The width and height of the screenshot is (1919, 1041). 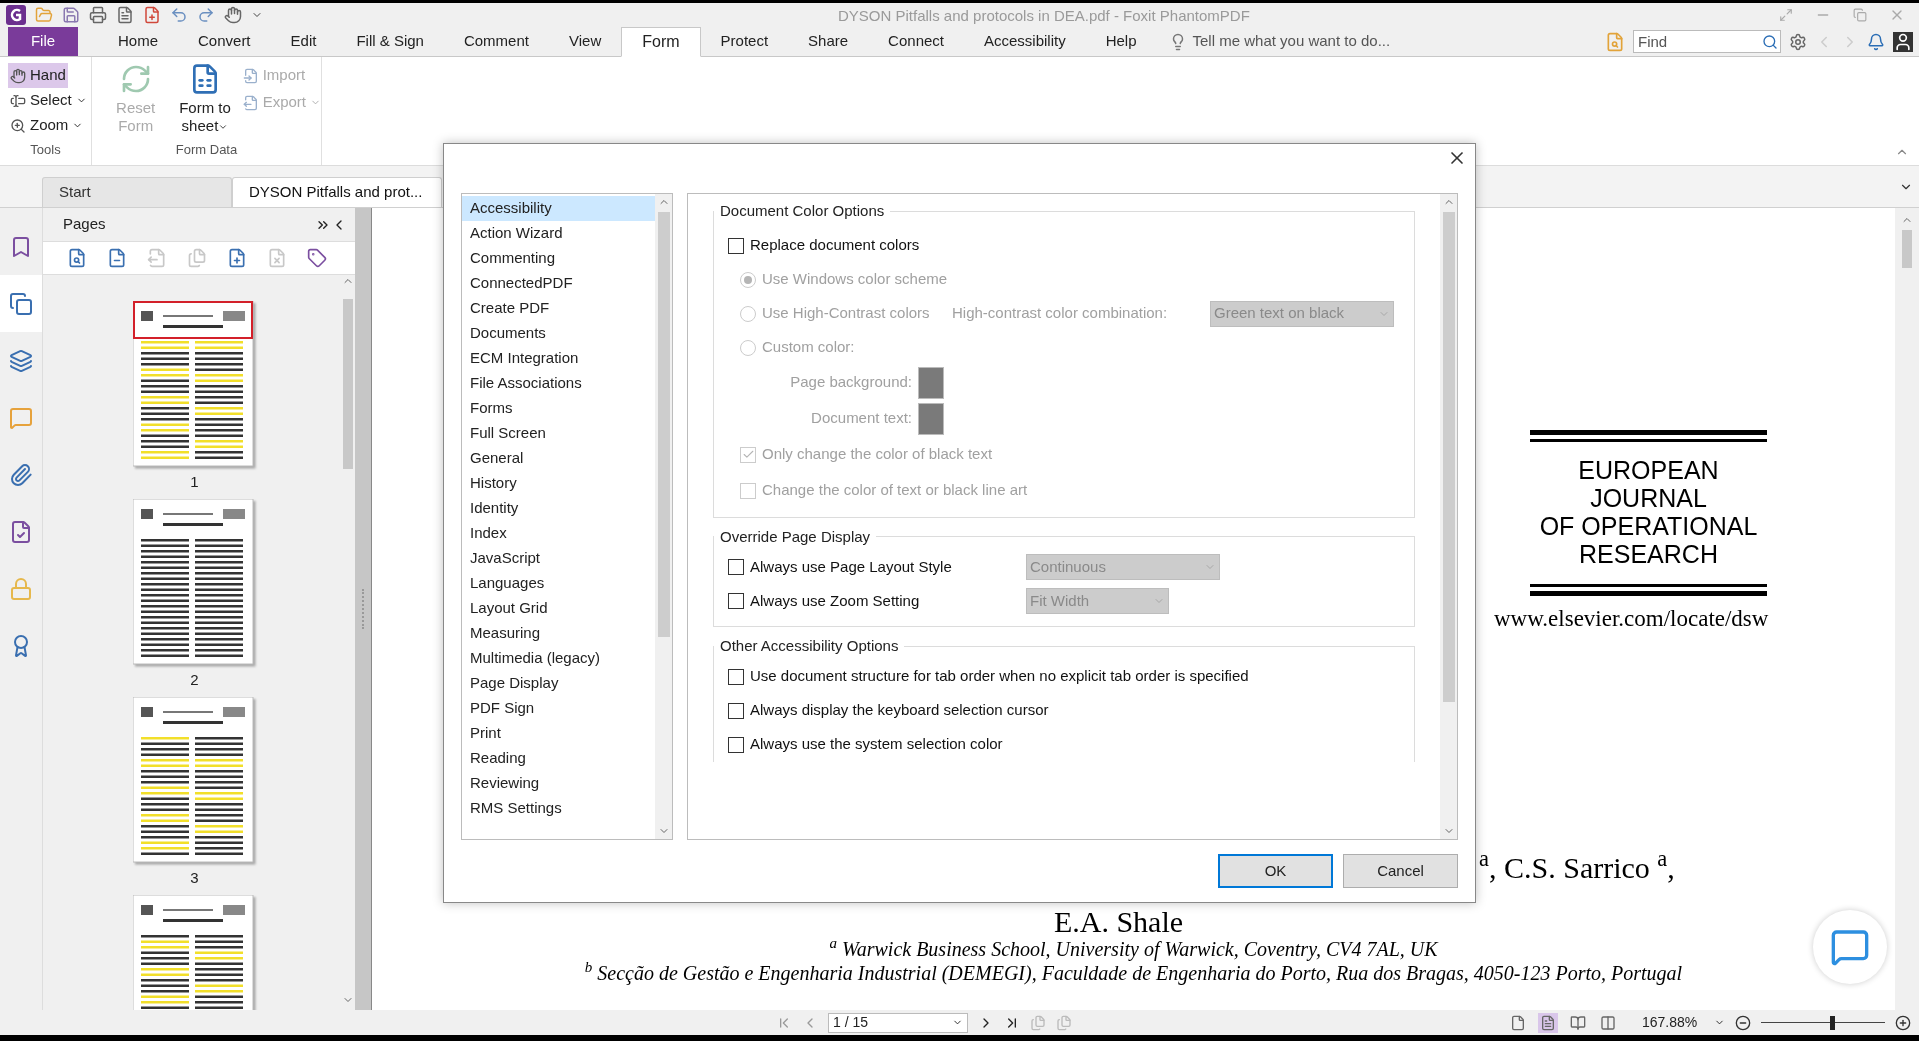 What do you see at coordinates (1832, 1022) in the screenshot?
I see `slider-thumb` at bounding box center [1832, 1022].